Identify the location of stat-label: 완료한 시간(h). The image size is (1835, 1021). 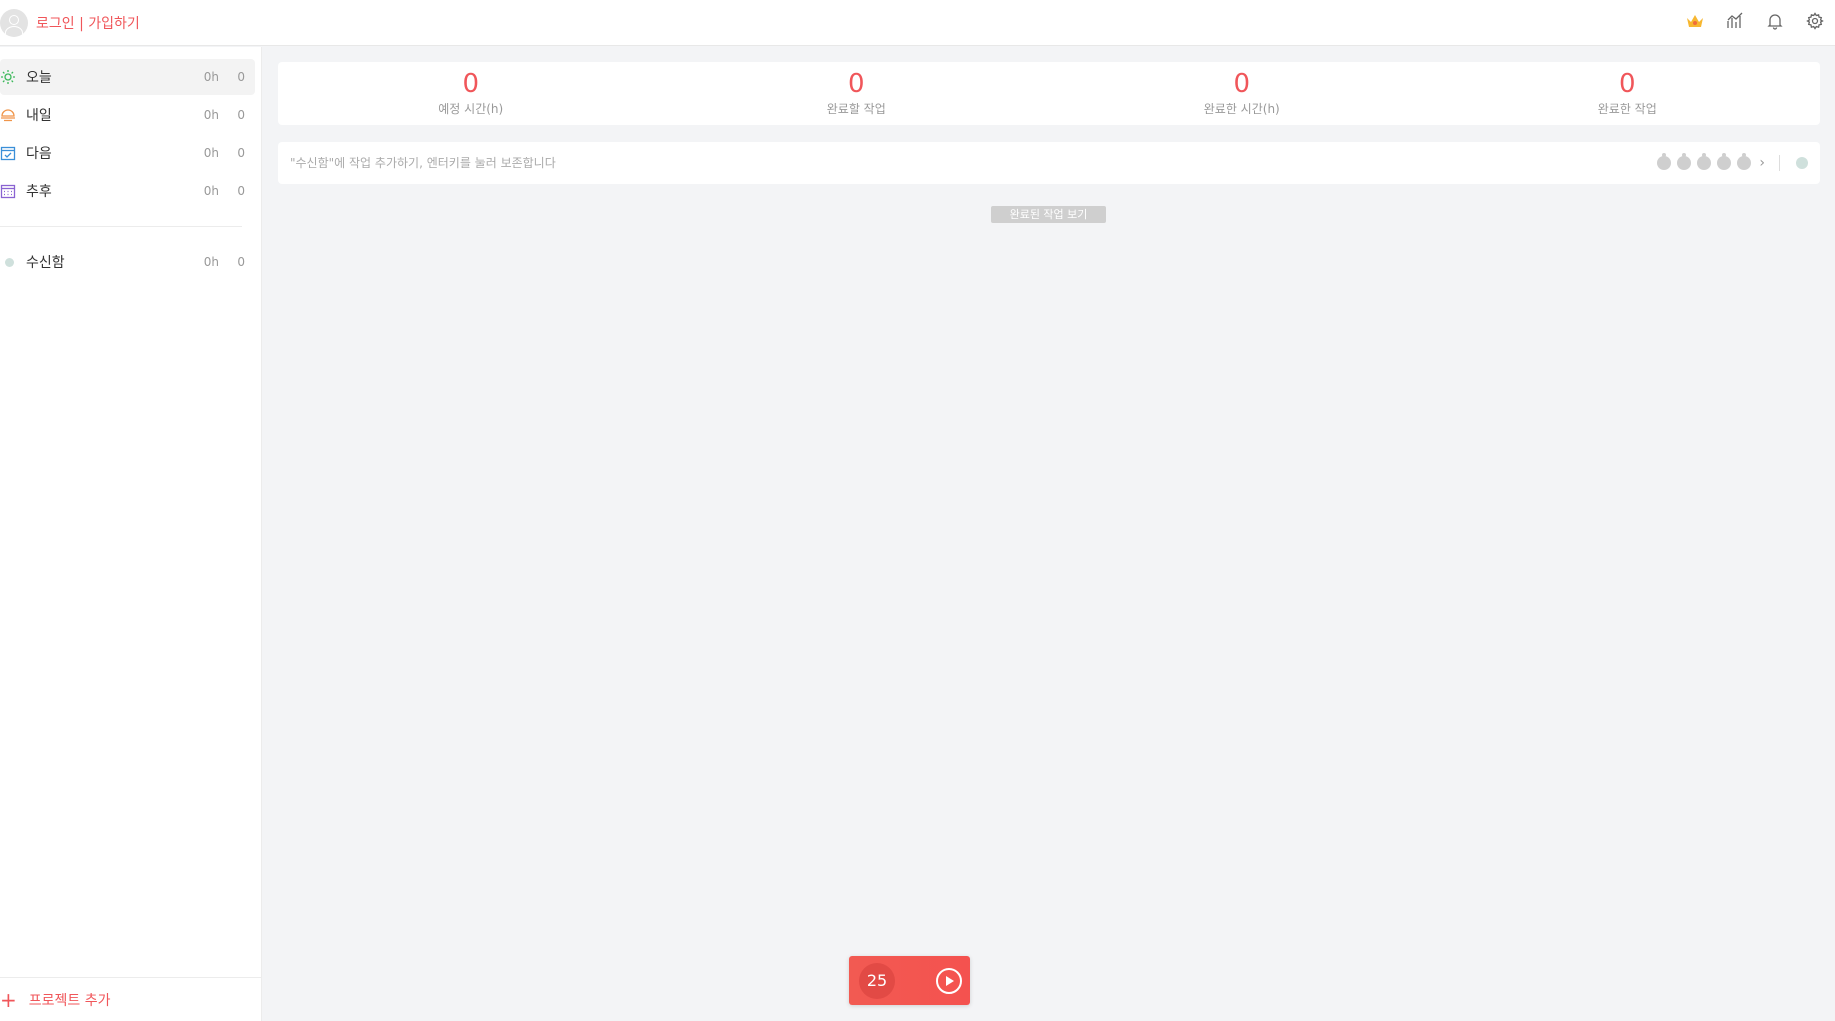
(1241, 109).